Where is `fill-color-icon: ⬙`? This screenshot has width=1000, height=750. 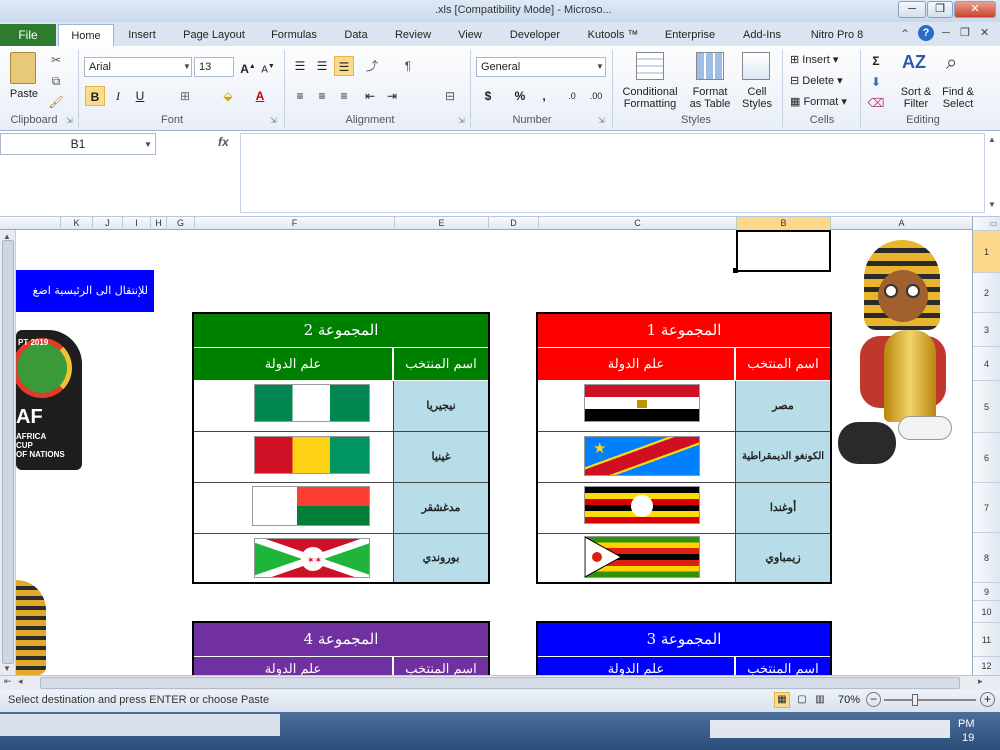
fill-color-icon: ⬙ is located at coordinates (228, 96).